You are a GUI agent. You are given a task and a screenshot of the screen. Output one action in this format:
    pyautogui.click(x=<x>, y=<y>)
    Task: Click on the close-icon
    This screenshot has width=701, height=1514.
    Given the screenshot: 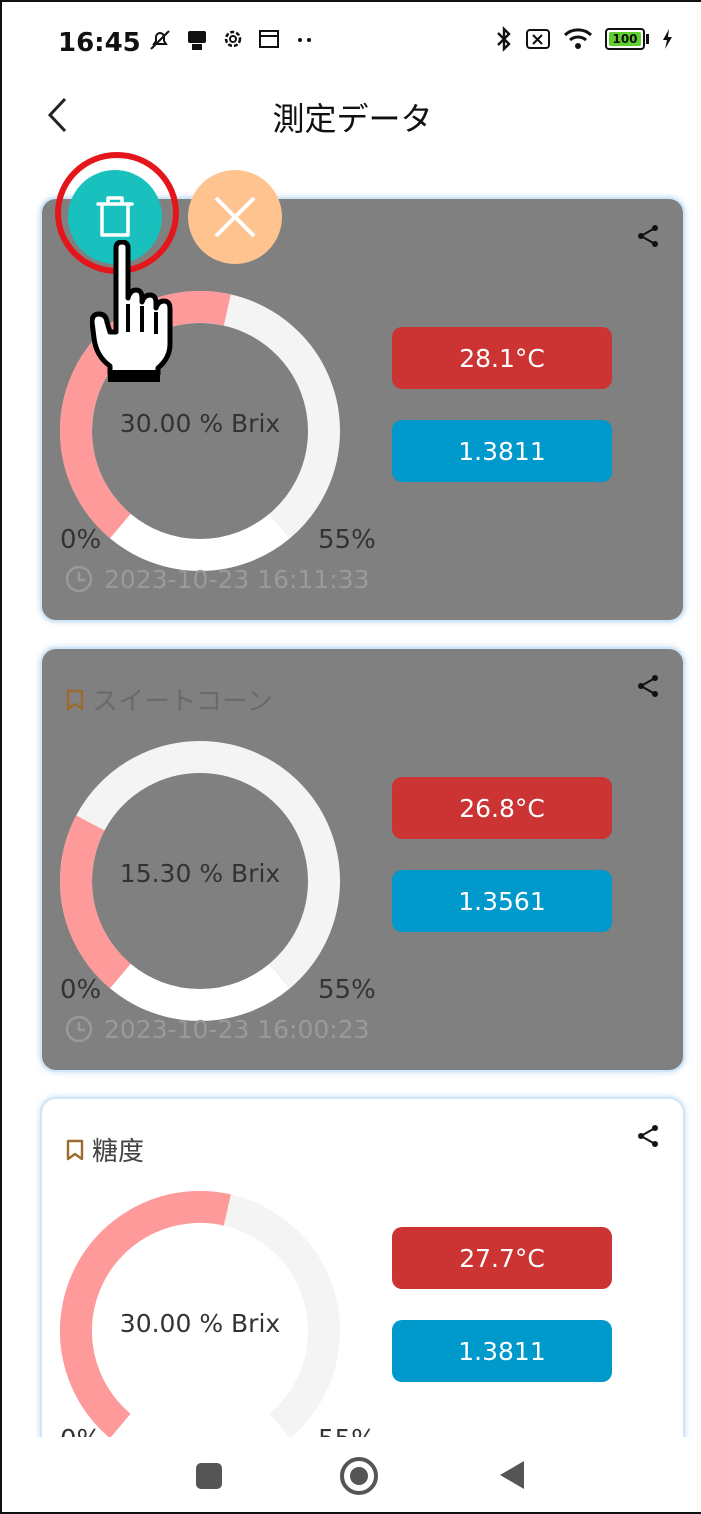 What is the action you would take?
    pyautogui.click(x=235, y=217)
    